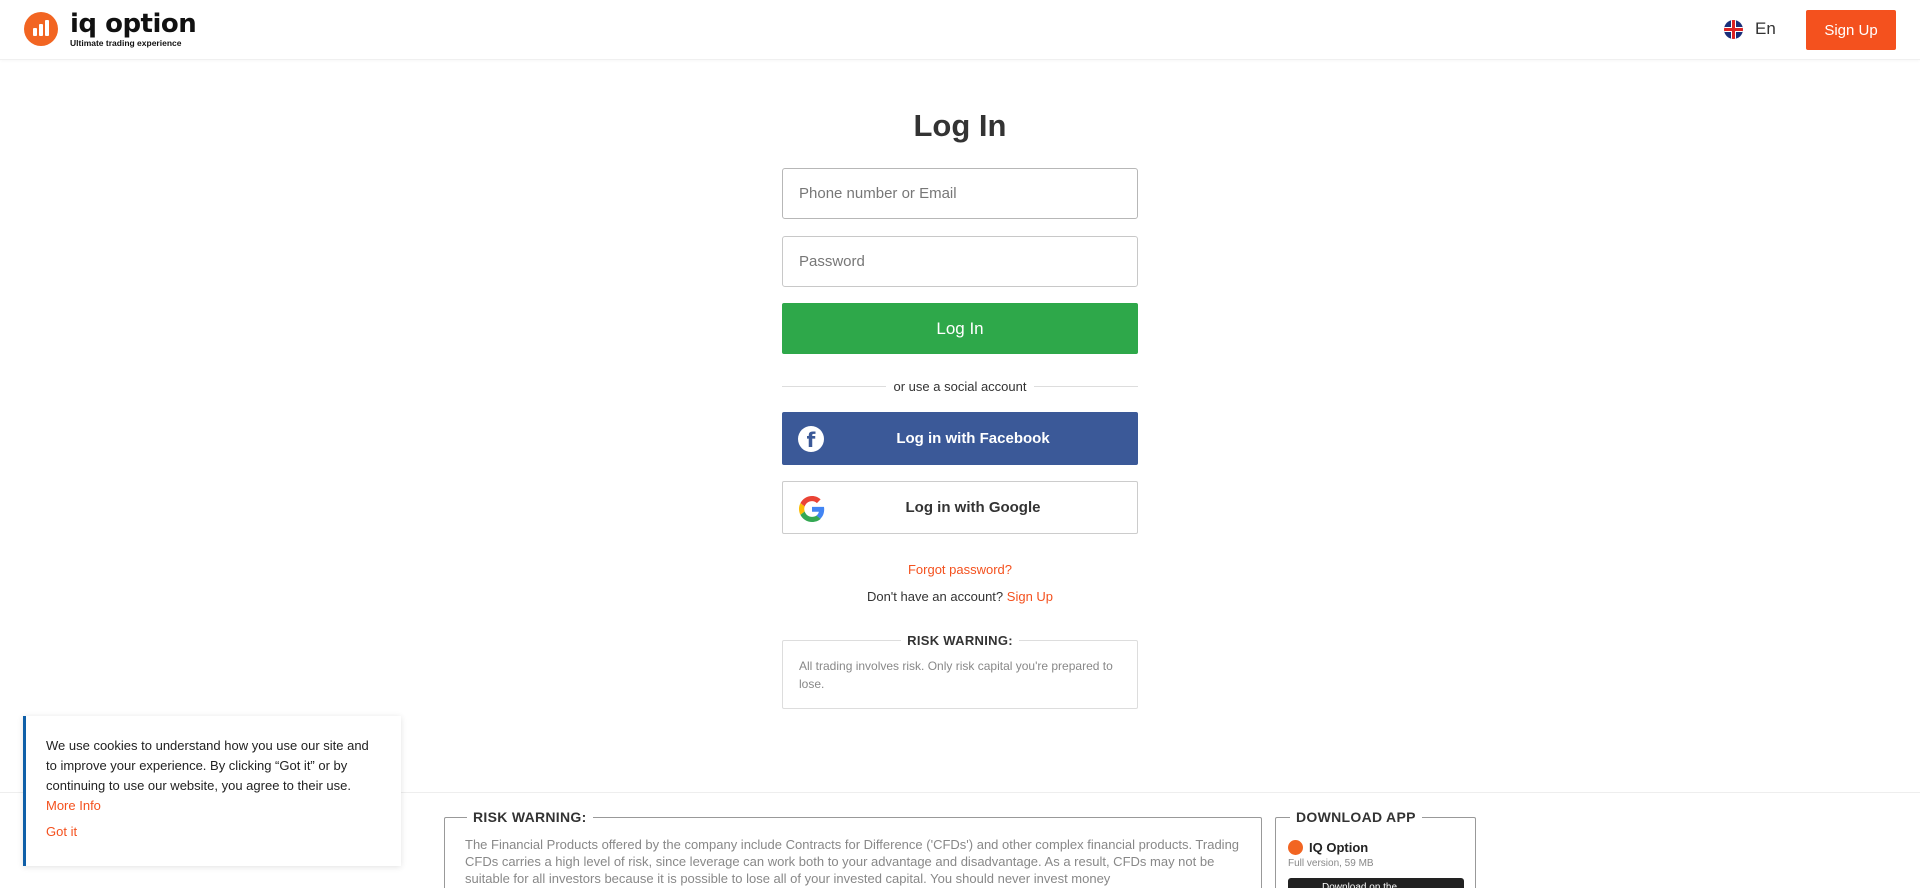 This screenshot has width=1920, height=888. What do you see at coordinates (1331, 863) in the screenshot?
I see `app-size: Full version, 59 MB` at bounding box center [1331, 863].